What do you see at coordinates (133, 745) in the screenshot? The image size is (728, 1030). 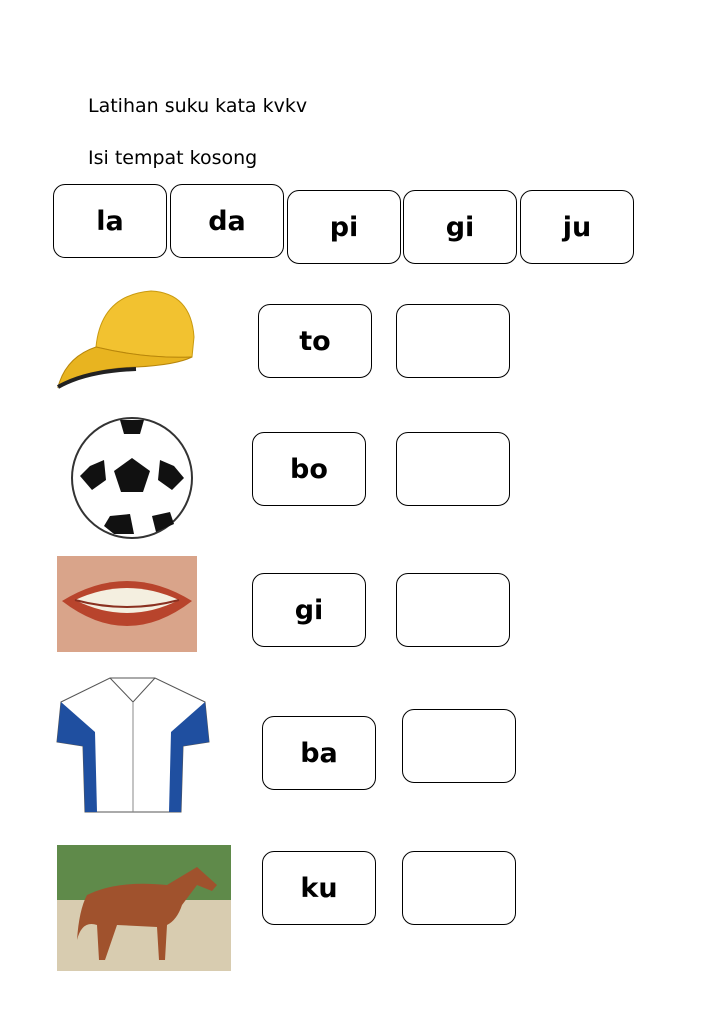 I see `shirt-image` at bounding box center [133, 745].